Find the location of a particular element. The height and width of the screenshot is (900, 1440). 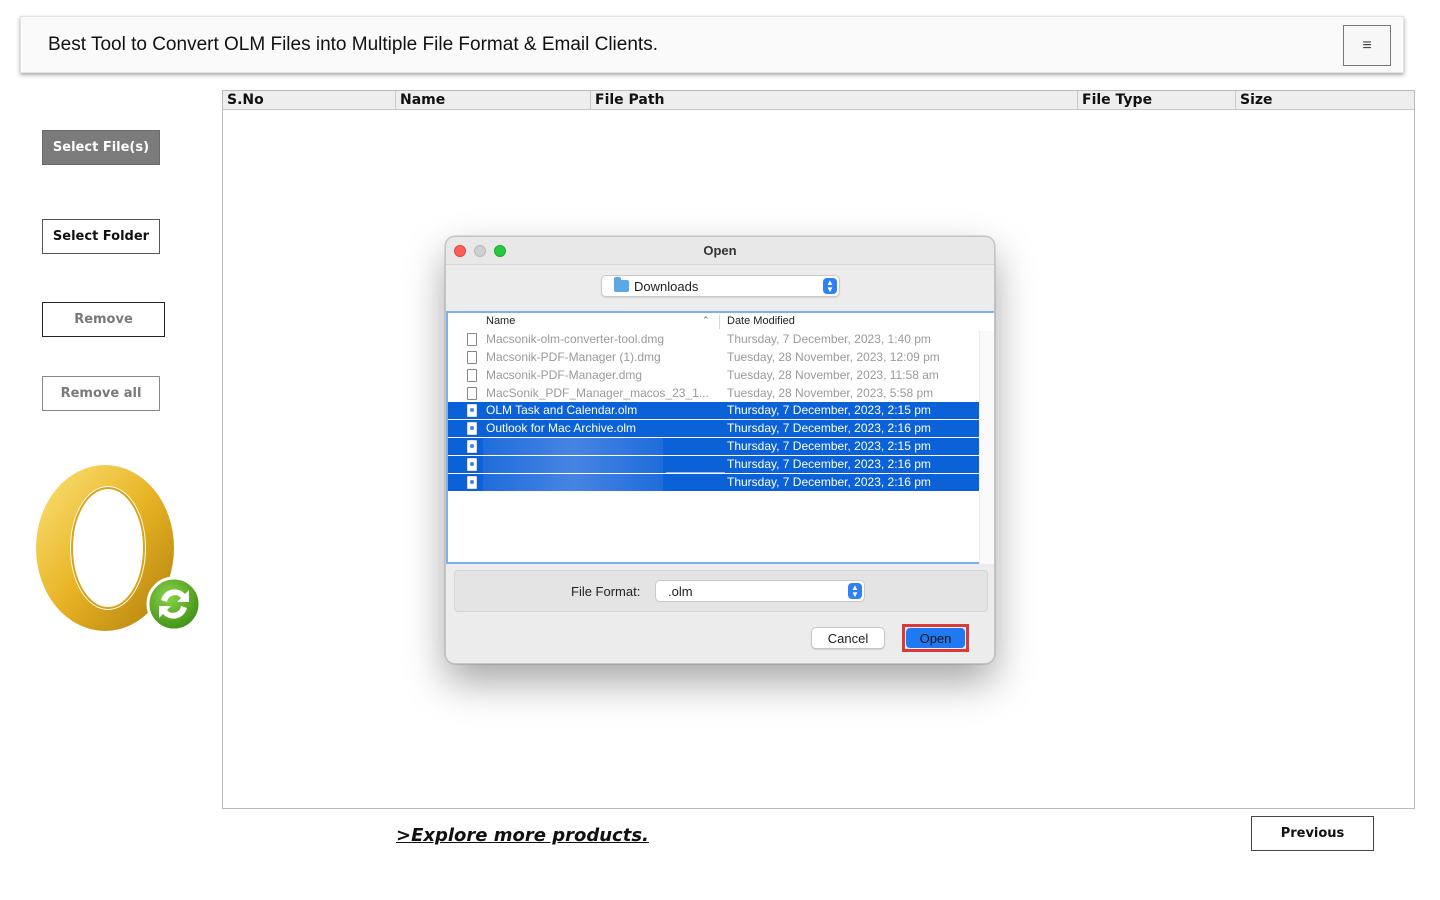

file-format-dropdown: .olm ▲ ▼ is located at coordinates (760, 591).